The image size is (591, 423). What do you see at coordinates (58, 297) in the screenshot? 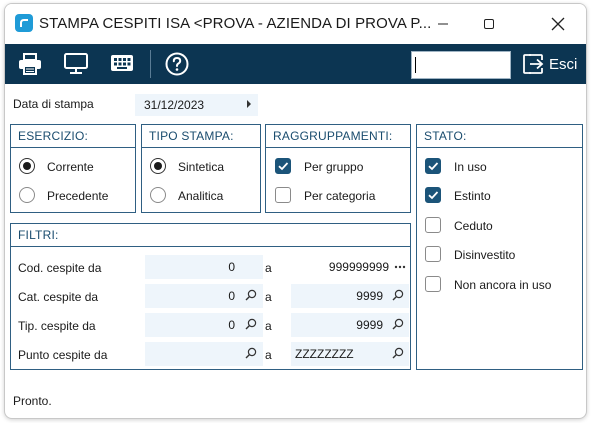
I see `filter-label-cat: Cat. cespite da` at bounding box center [58, 297].